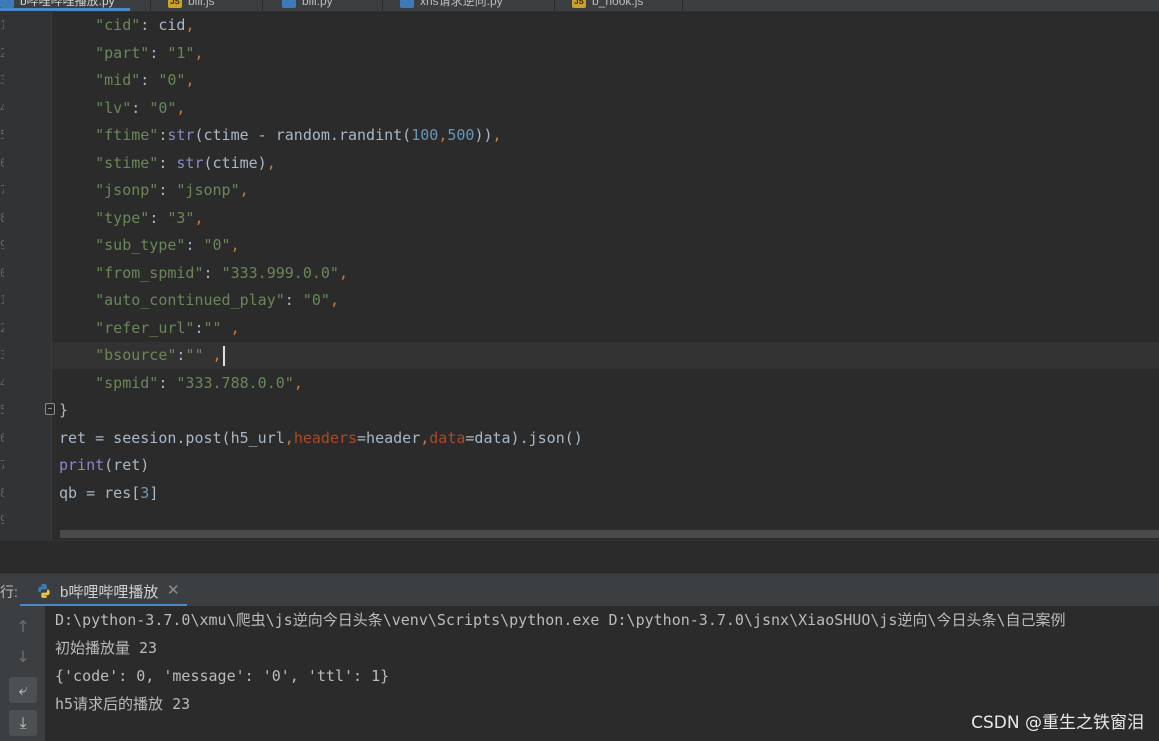 Image resolution: width=1159 pixels, height=741 pixels. What do you see at coordinates (173, 590) in the screenshot?
I see `close-icon: ✕` at bounding box center [173, 590].